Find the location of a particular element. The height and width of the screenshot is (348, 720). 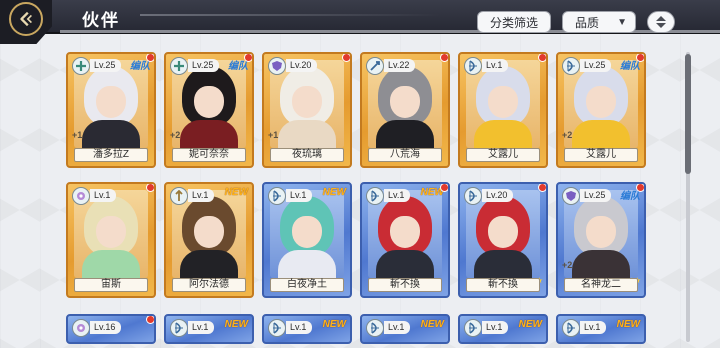

partner-name: 阿尔法德 is located at coordinates (209, 285).